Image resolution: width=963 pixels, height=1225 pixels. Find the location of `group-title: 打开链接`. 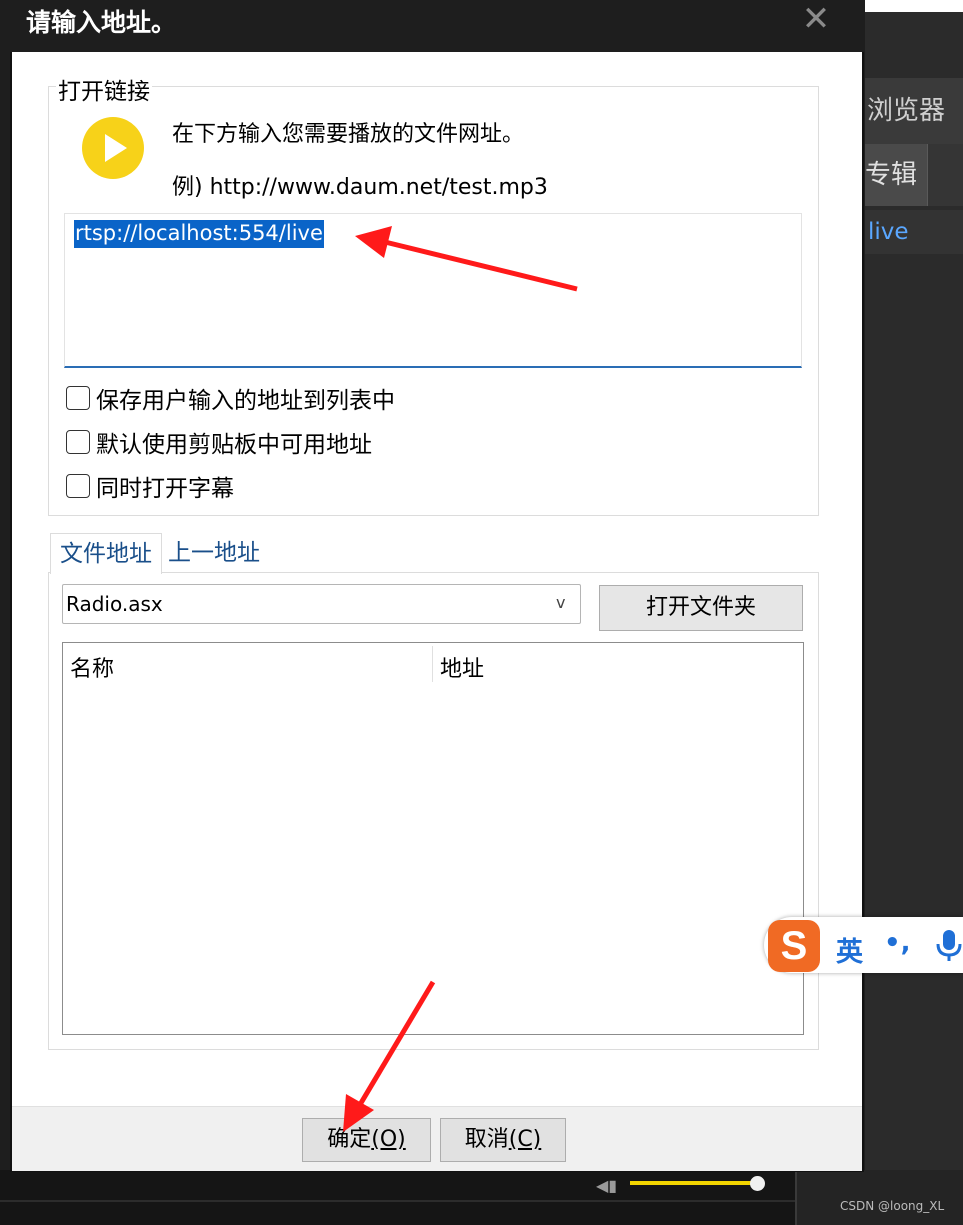

group-title: 打开链接 is located at coordinates (104, 89).